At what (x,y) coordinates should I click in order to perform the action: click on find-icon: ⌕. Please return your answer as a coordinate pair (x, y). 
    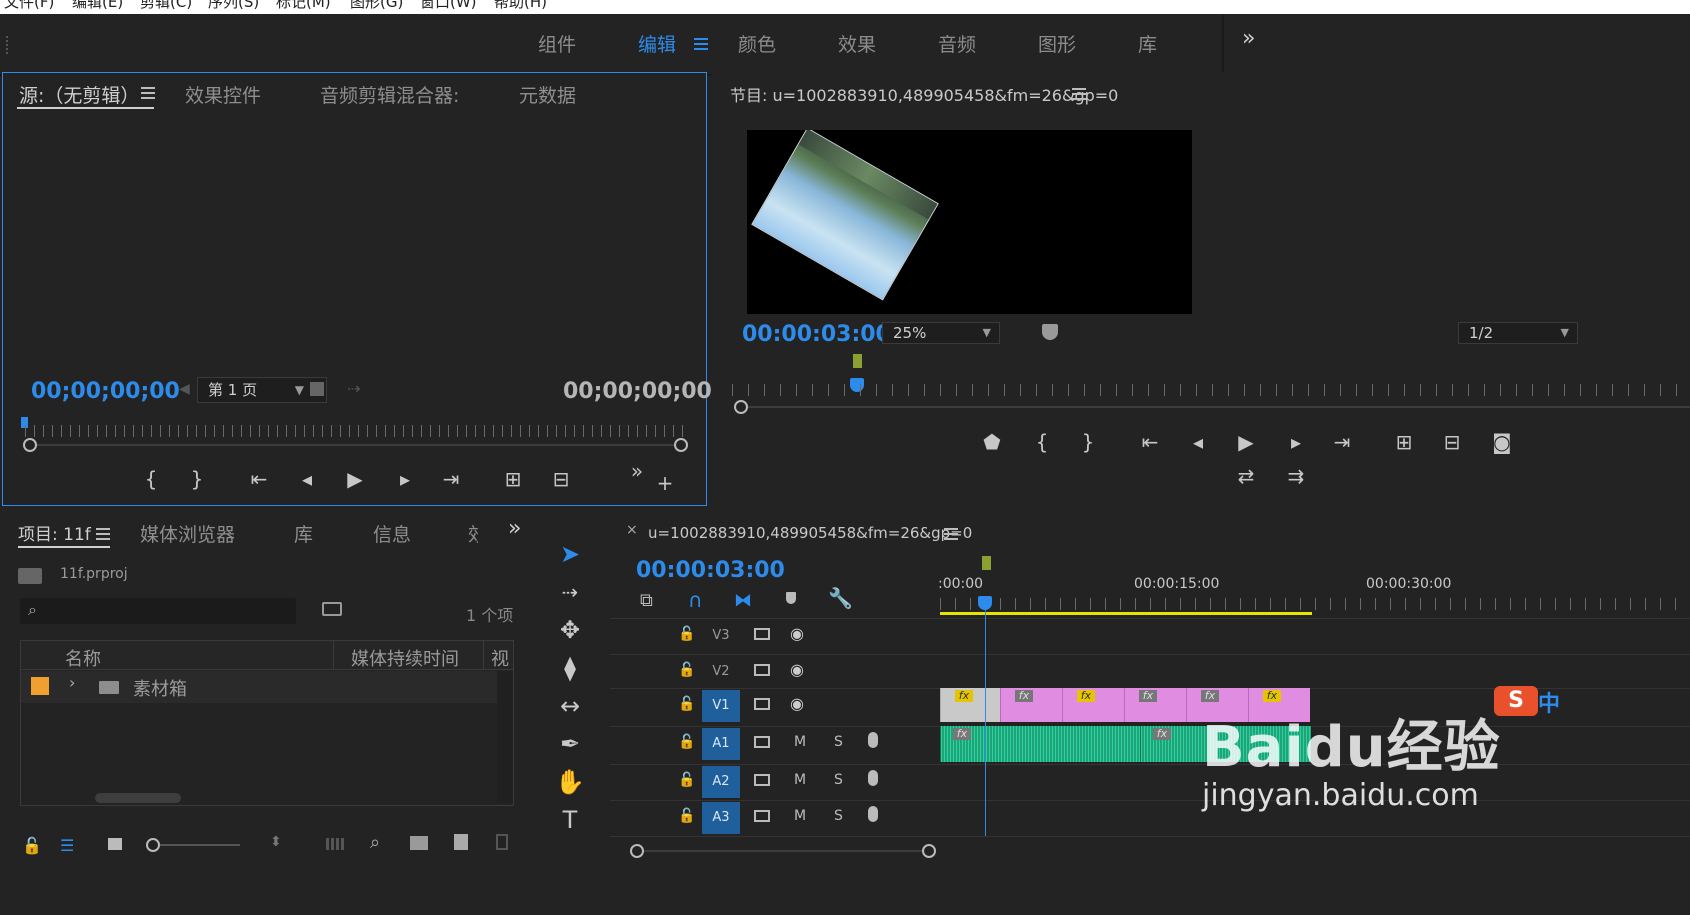
    Looking at the image, I should click on (375, 842).